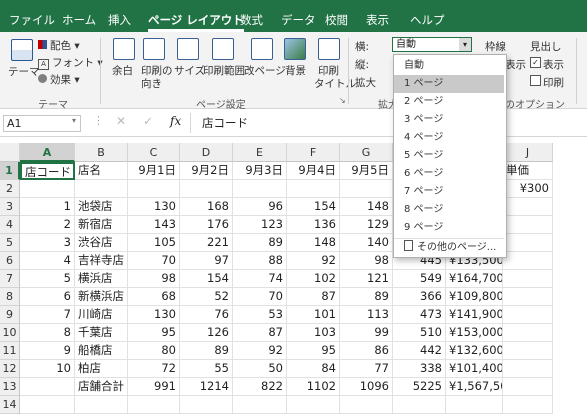 This screenshot has width=587, height=417. What do you see at coordinates (449, 210) in the screenshot?
I see `dropdown-item: 8 ページ` at bounding box center [449, 210].